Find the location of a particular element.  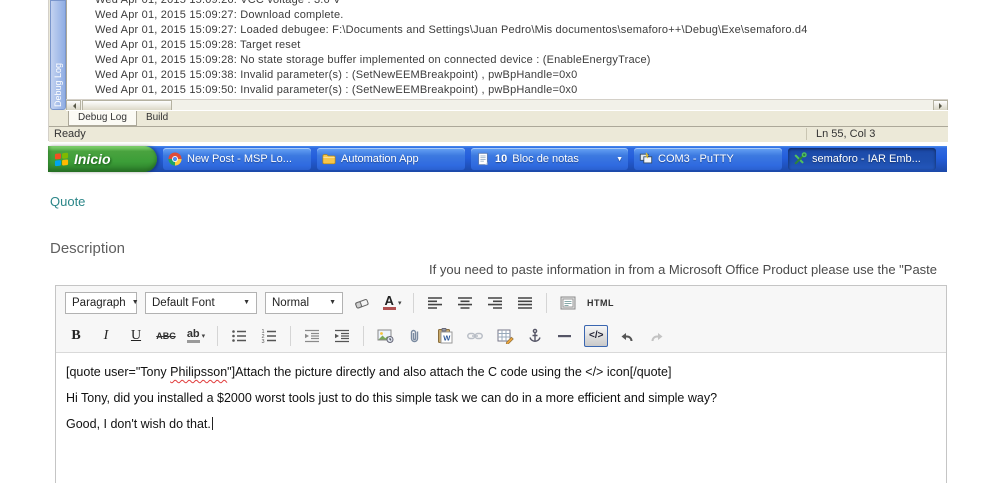

text-color-button: A ▾ is located at coordinates (392, 303).